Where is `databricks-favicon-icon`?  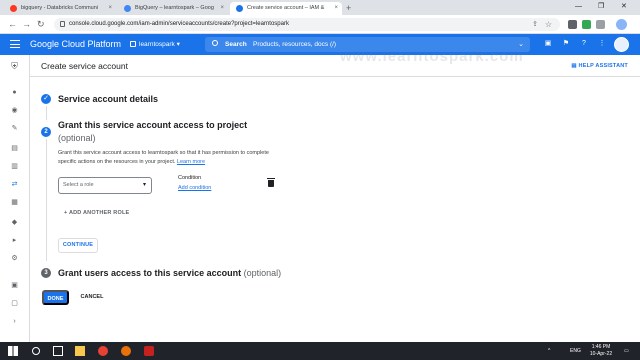 databricks-favicon-icon is located at coordinates (13, 8).